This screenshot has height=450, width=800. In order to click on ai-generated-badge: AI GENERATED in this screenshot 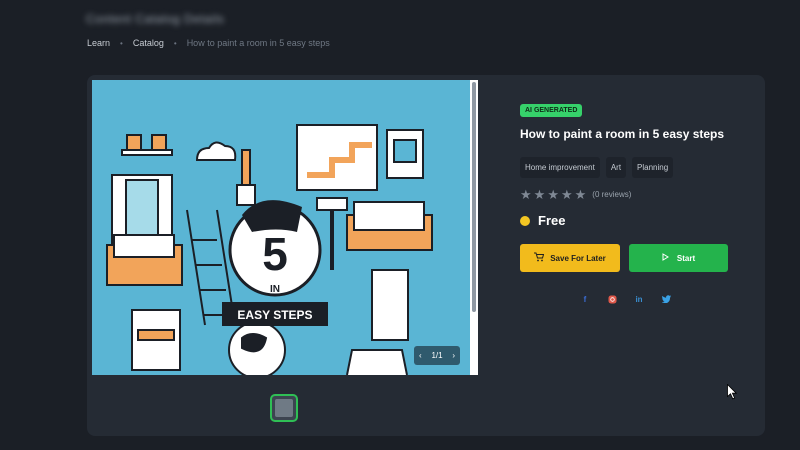, I will do `click(551, 110)`.